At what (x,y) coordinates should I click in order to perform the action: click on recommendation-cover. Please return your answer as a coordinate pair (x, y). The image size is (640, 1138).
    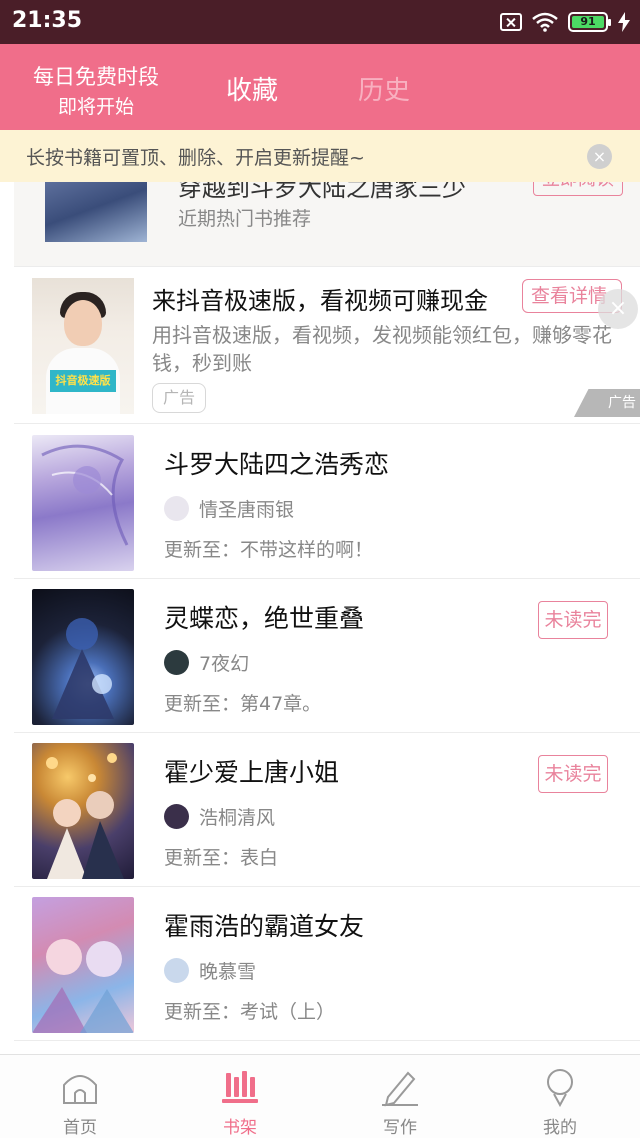
    Looking at the image, I should click on (96, 212).